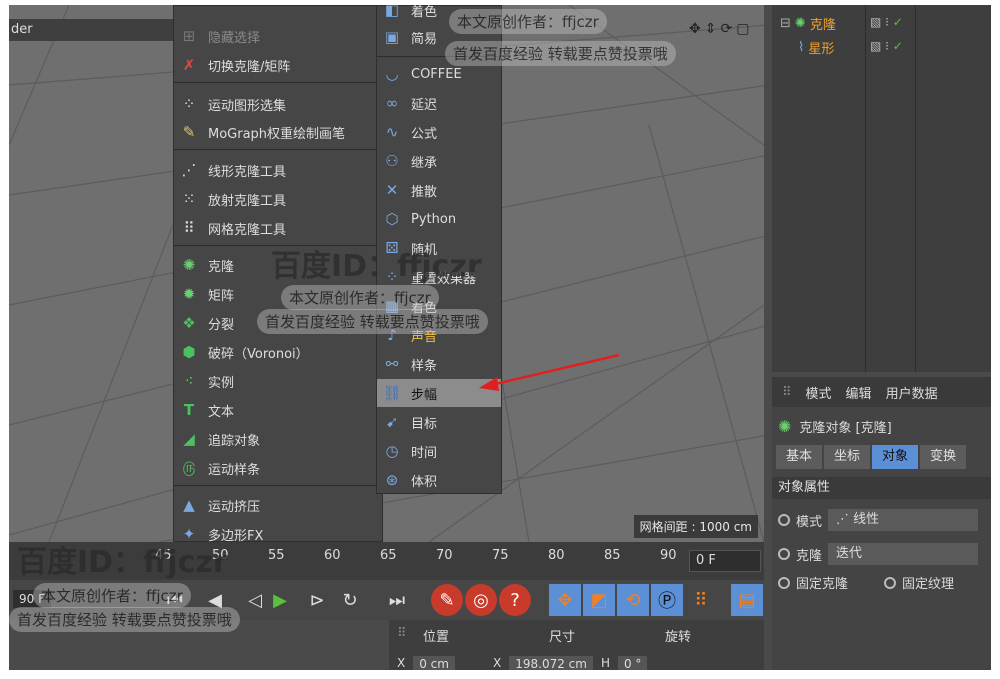  I want to click on tick-label: 60, so click(332, 555).